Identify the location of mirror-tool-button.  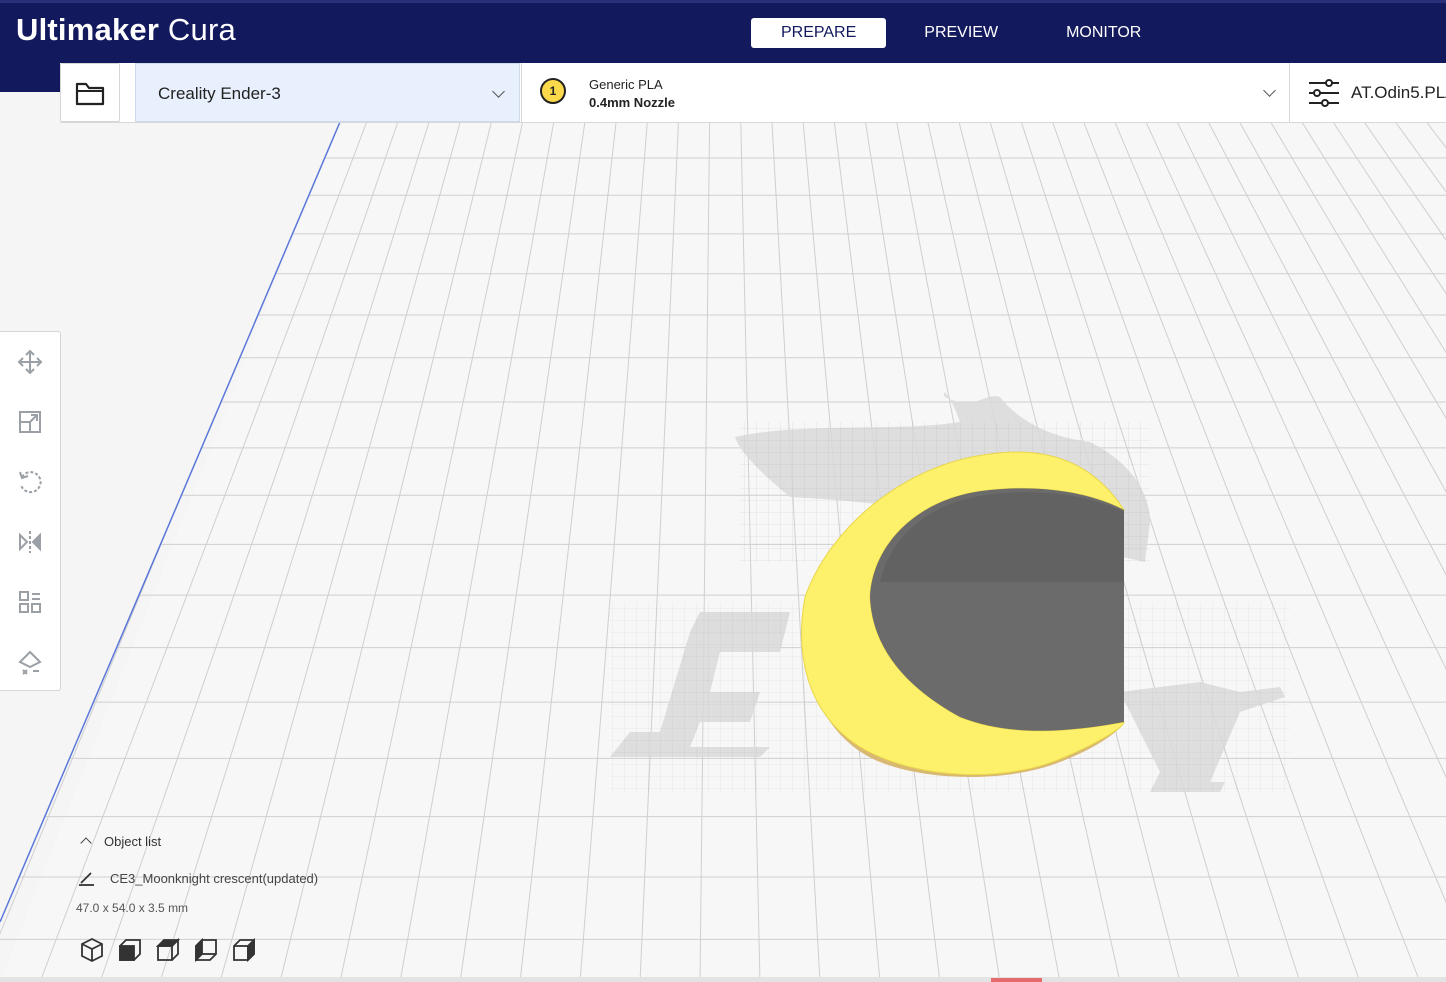
(30, 542).